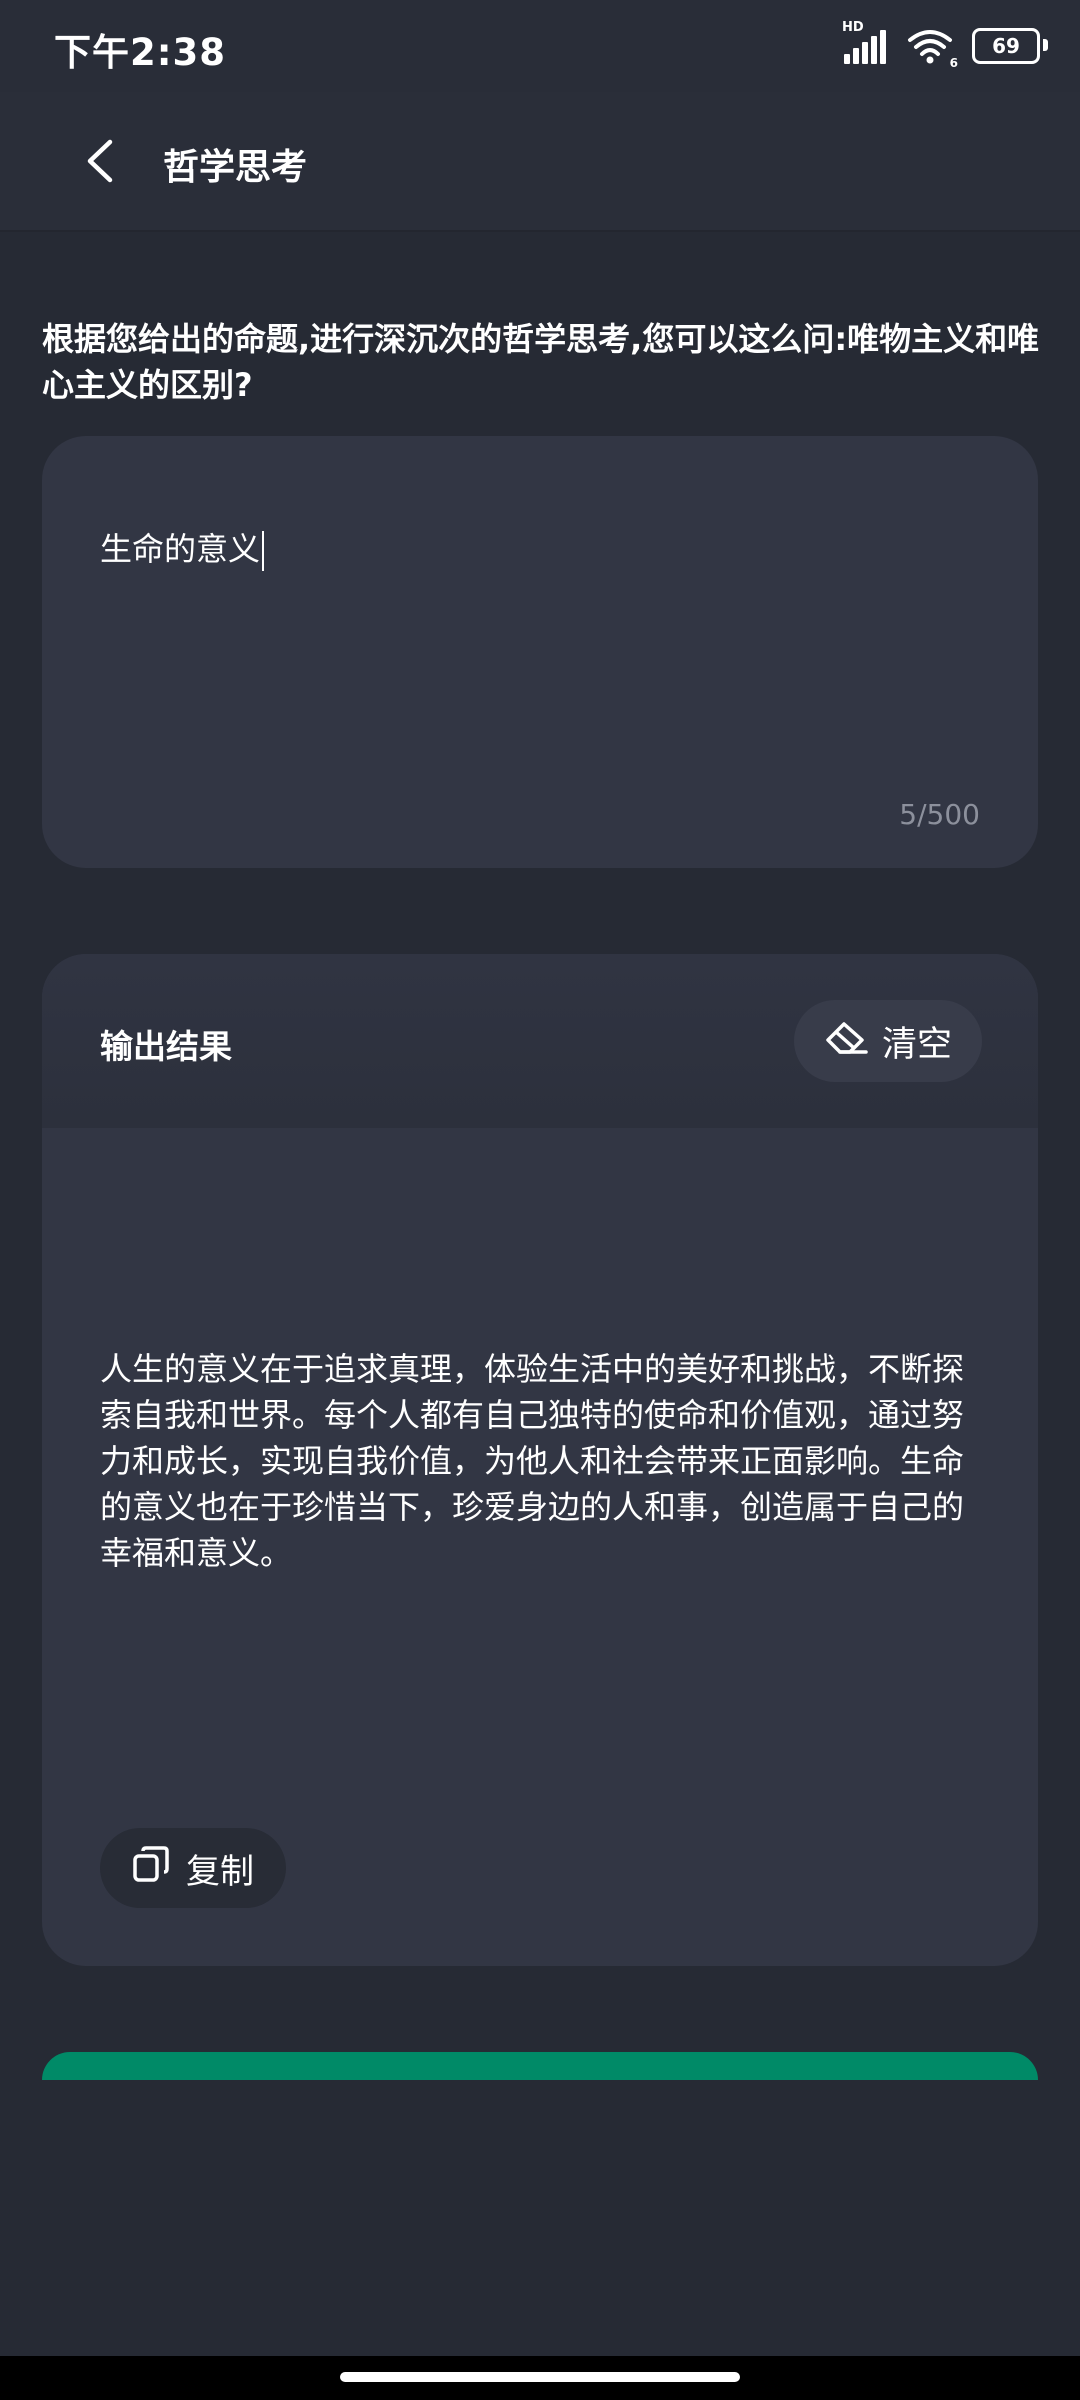 The image size is (1080, 2400). What do you see at coordinates (916, 1044) in the screenshot?
I see `clear-button-label: 清空` at bounding box center [916, 1044].